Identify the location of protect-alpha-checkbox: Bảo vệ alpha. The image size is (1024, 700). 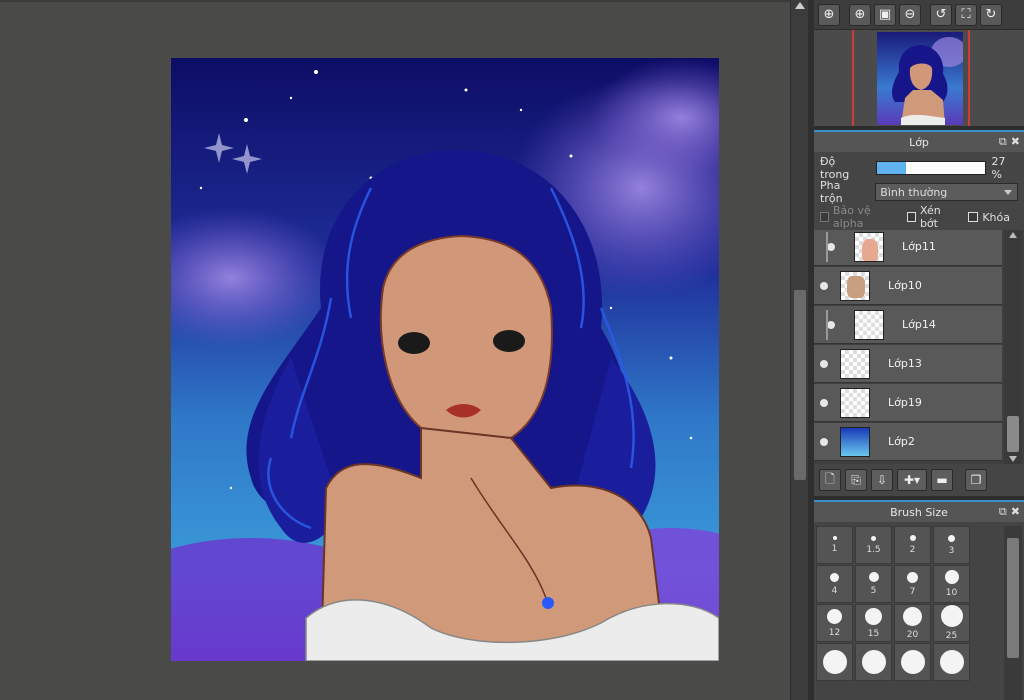
(857, 217).